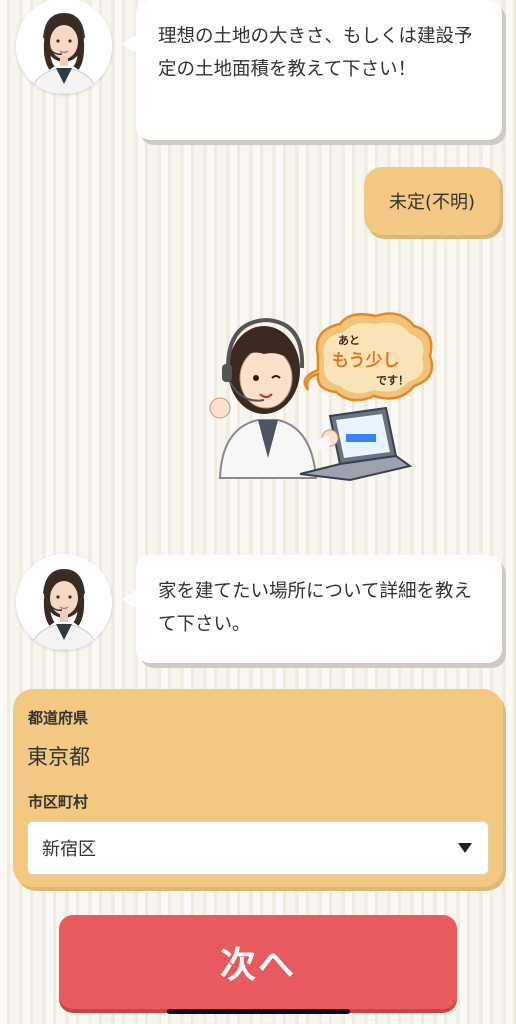 This screenshot has width=516, height=1024. I want to click on user-answer-text: 未定(不明), so click(432, 202).